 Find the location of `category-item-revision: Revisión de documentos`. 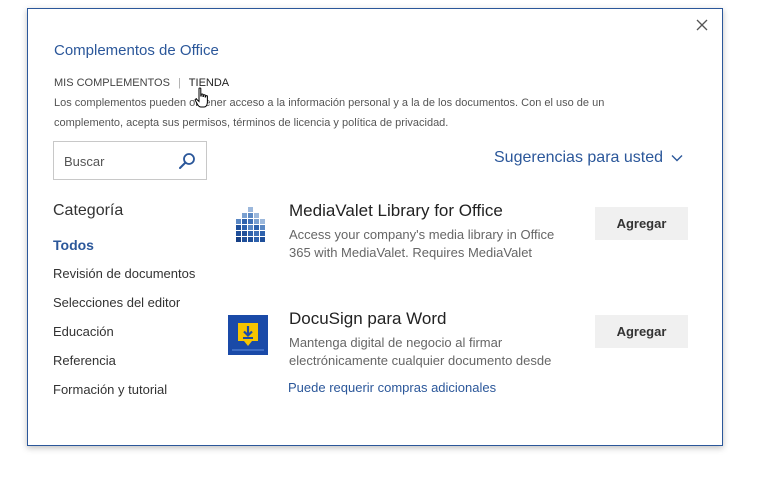

category-item-revision: Revisión de documentos is located at coordinates (128, 274).